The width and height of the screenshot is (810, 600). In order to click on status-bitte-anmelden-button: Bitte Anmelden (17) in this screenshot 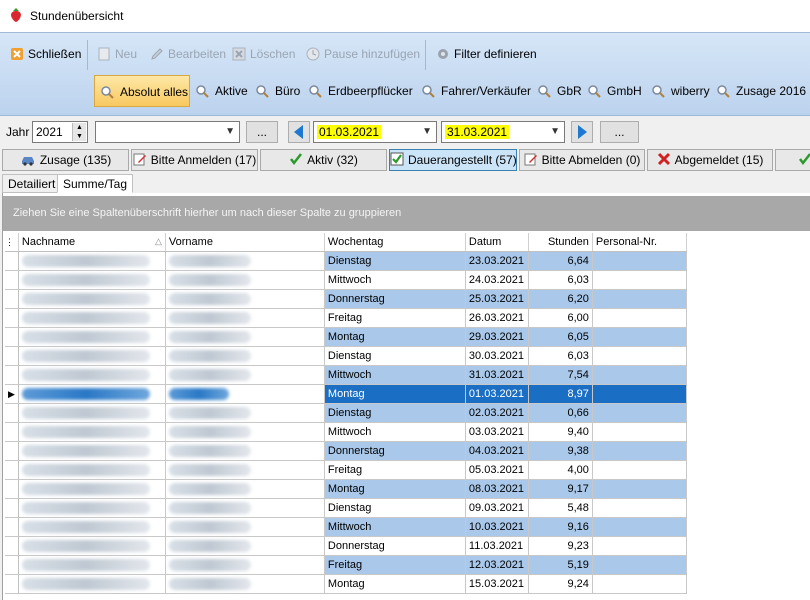, I will do `click(194, 160)`.